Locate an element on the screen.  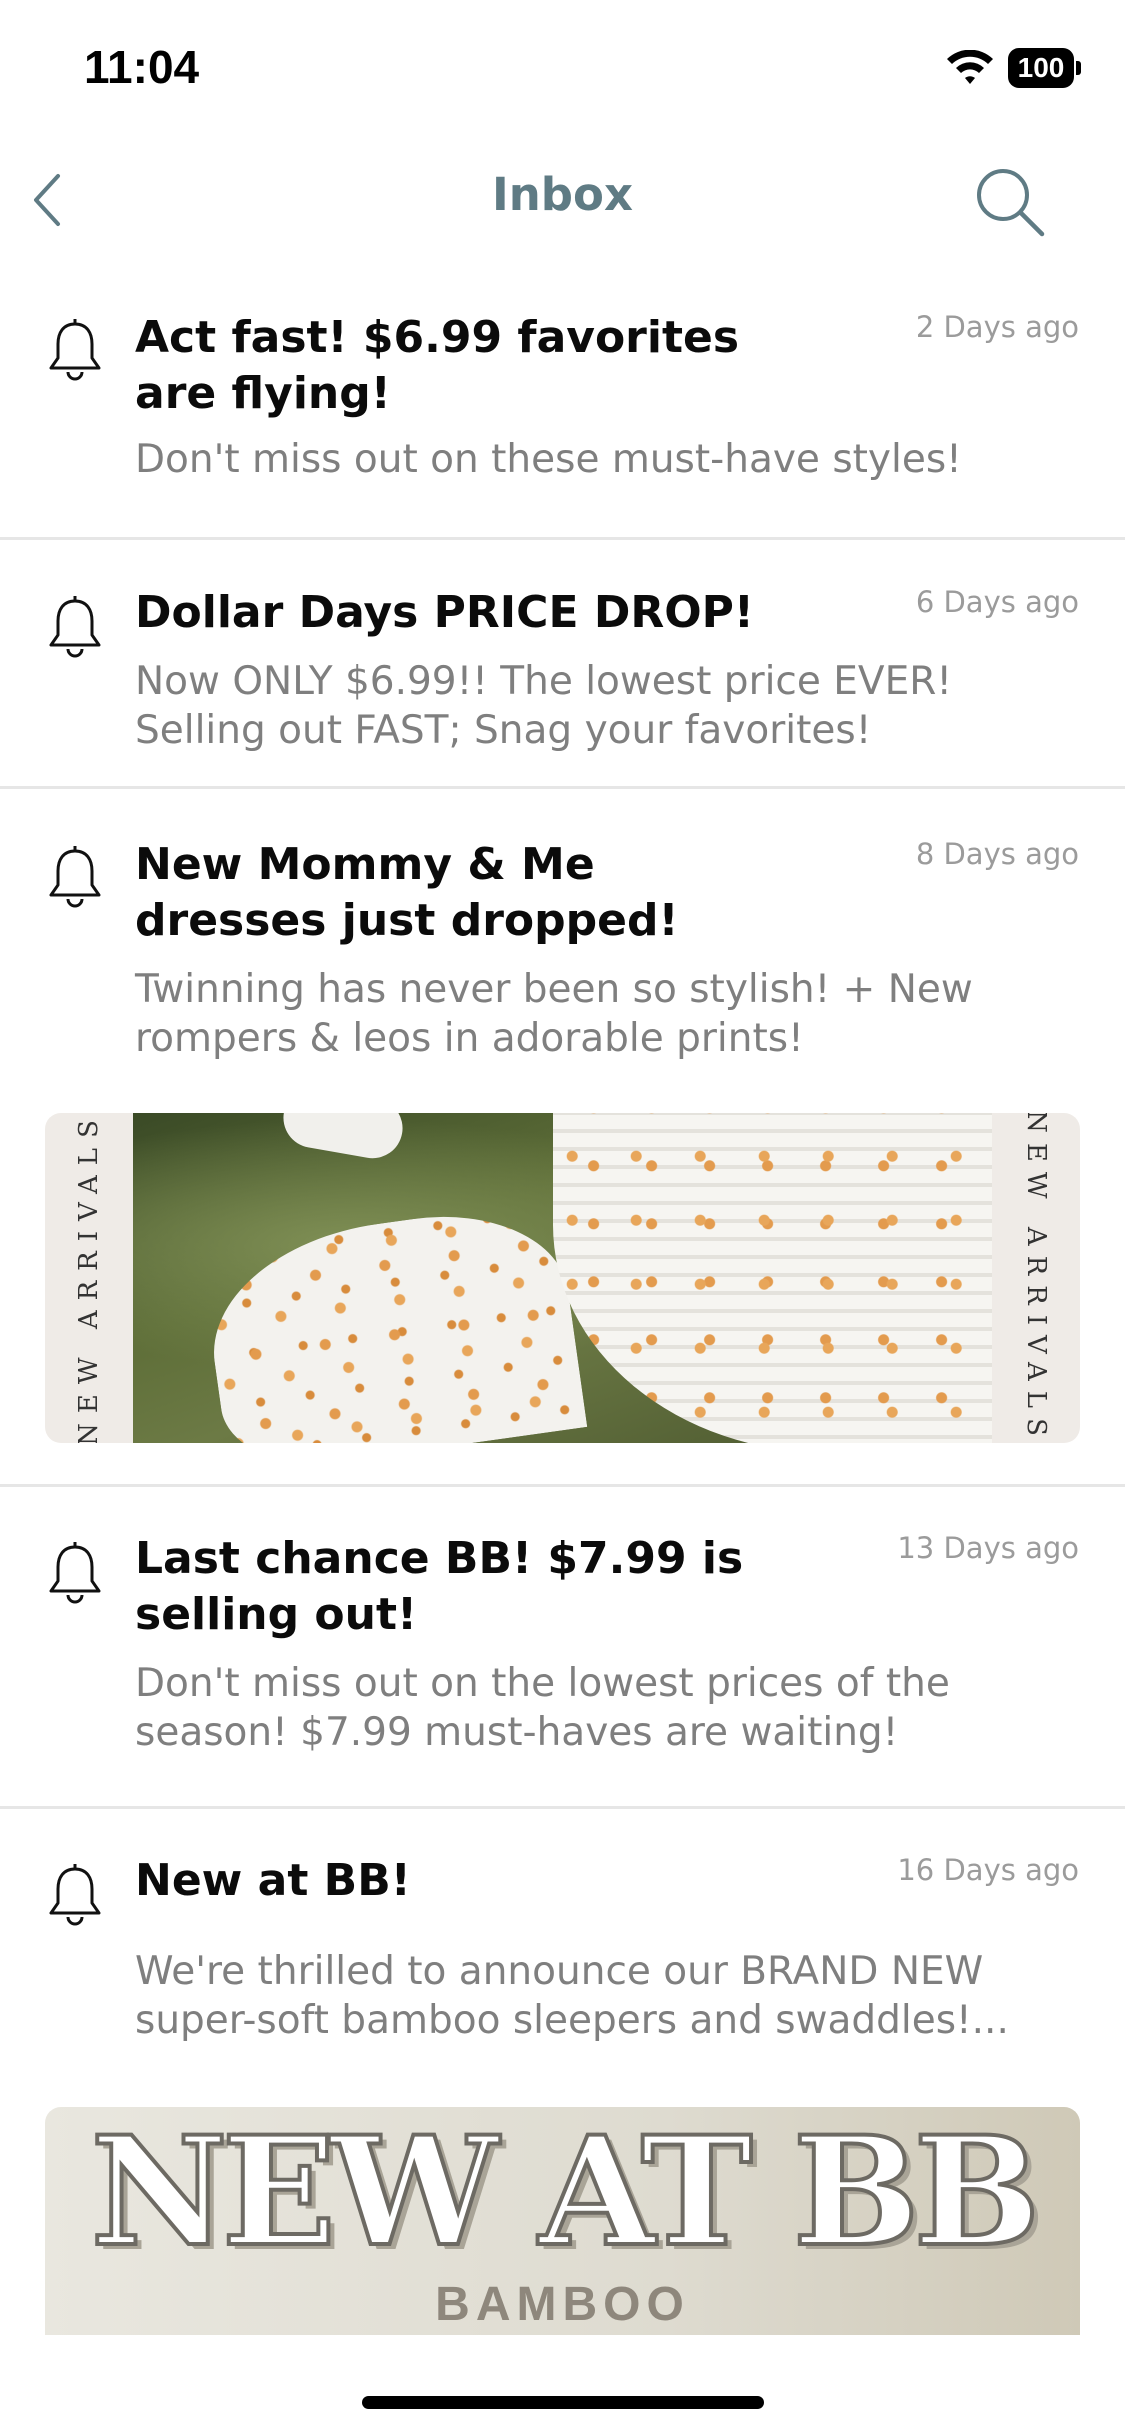
search-icon is located at coordinates (1010, 202).